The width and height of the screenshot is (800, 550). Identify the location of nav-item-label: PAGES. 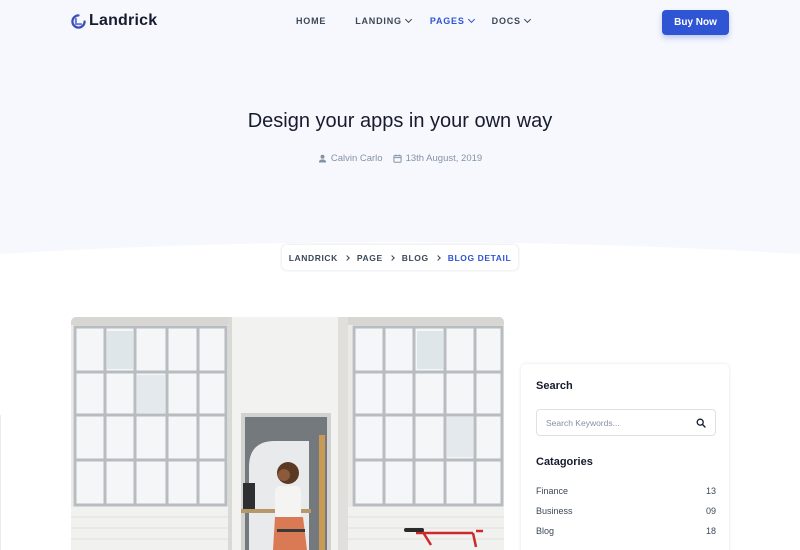
(447, 21).